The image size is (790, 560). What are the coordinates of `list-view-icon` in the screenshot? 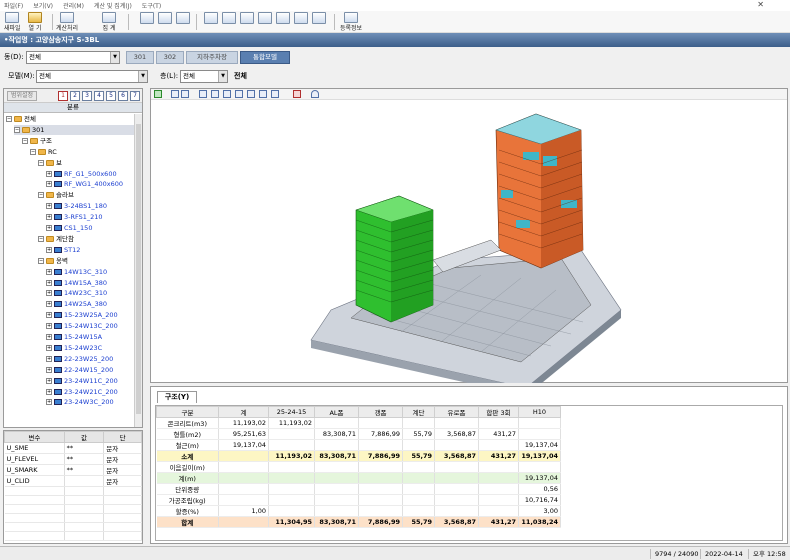 It's located at (297, 94).